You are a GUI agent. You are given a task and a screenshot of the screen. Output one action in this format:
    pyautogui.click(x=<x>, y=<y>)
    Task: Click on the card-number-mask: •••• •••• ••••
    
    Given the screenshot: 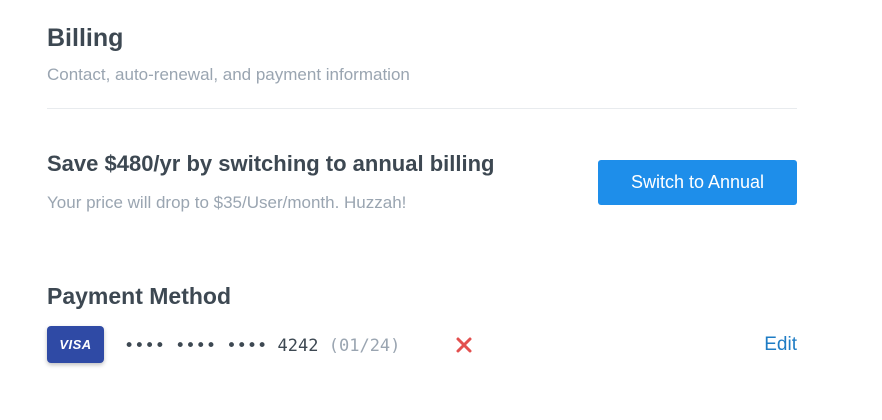 What is the action you would take?
    pyautogui.click(x=196, y=346)
    